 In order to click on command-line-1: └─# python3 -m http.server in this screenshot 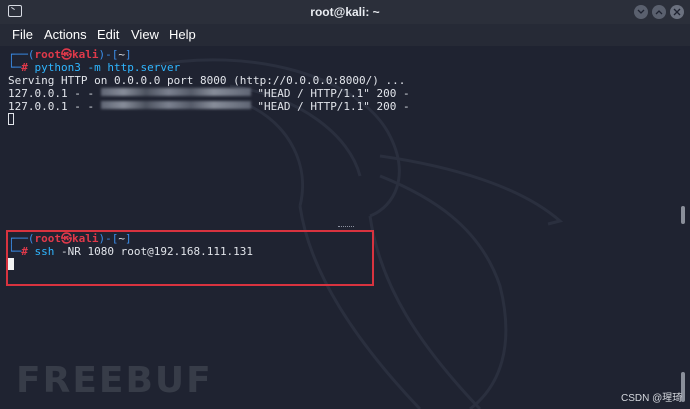, I will do `click(94, 67)`.